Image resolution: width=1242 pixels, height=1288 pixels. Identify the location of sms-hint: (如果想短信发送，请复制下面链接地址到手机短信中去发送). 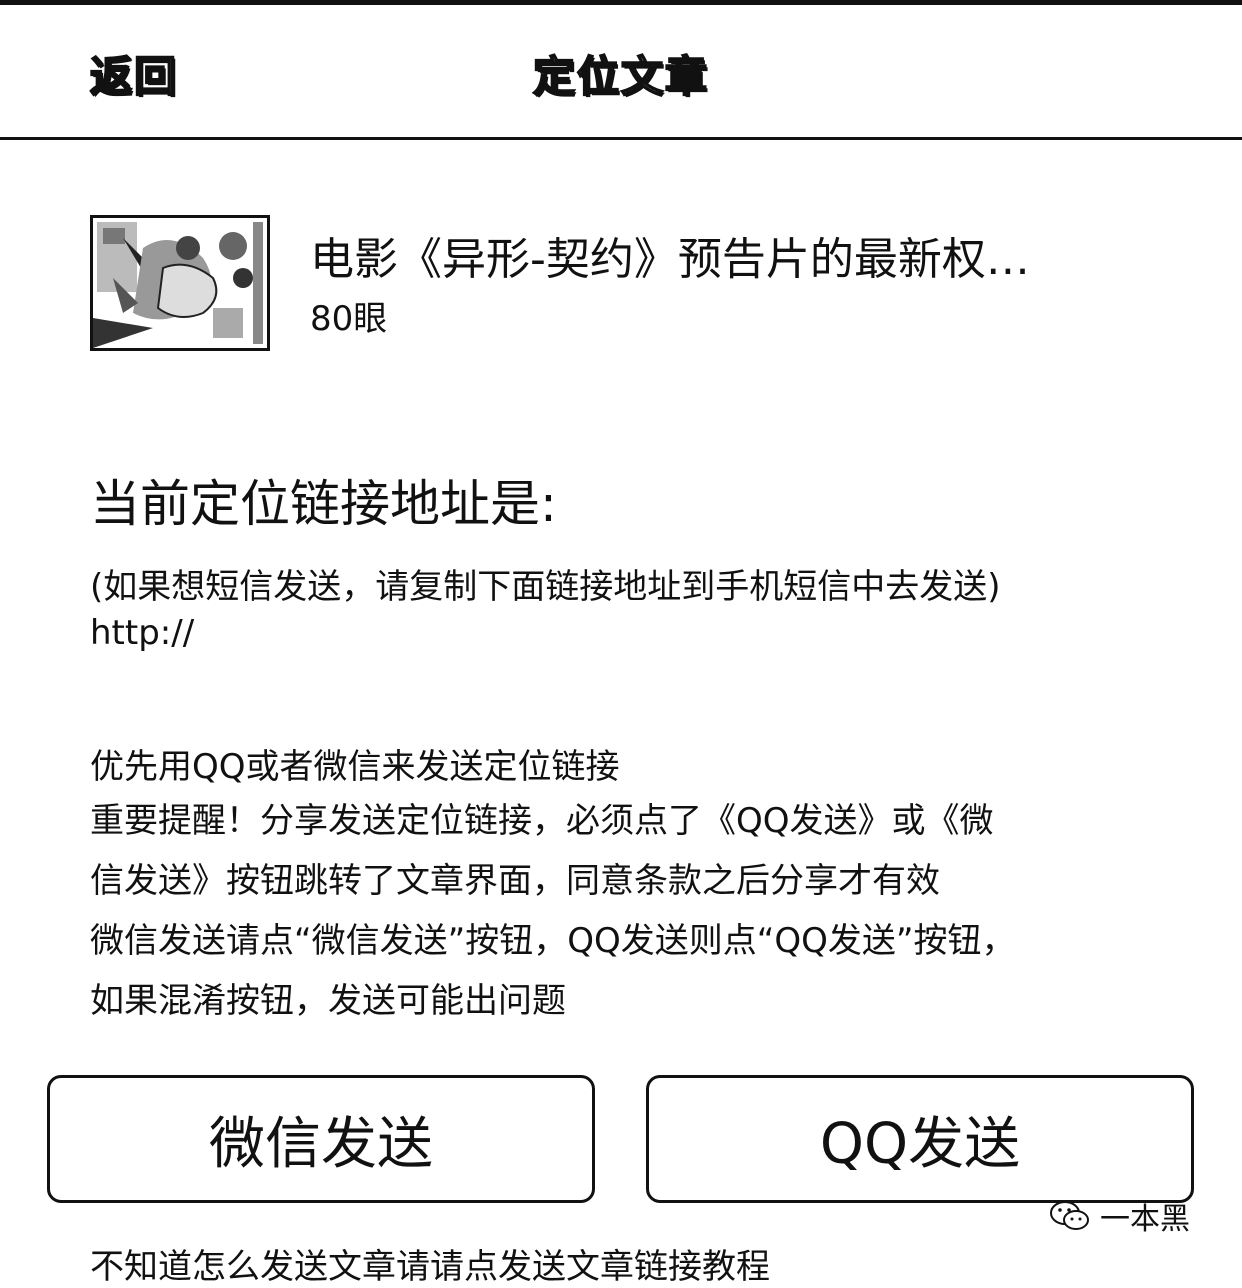
(545, 587).